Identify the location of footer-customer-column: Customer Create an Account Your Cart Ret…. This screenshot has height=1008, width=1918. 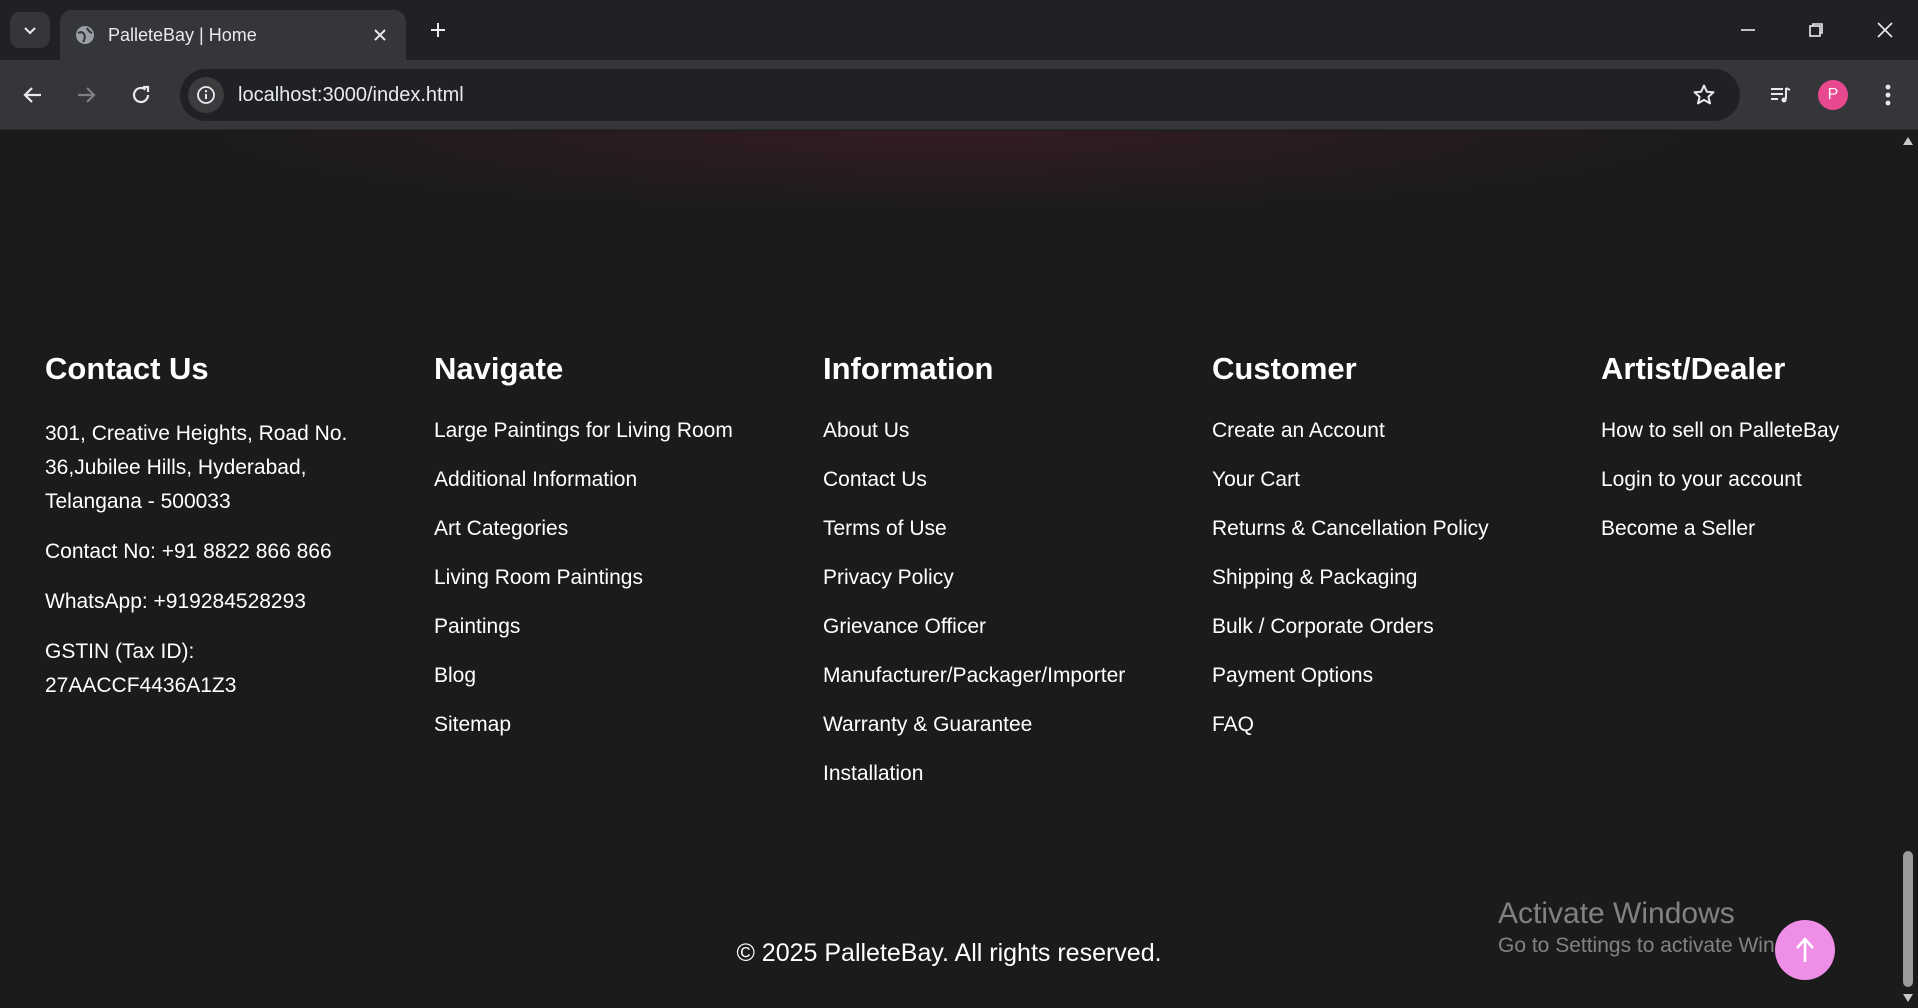
(1392, 555).